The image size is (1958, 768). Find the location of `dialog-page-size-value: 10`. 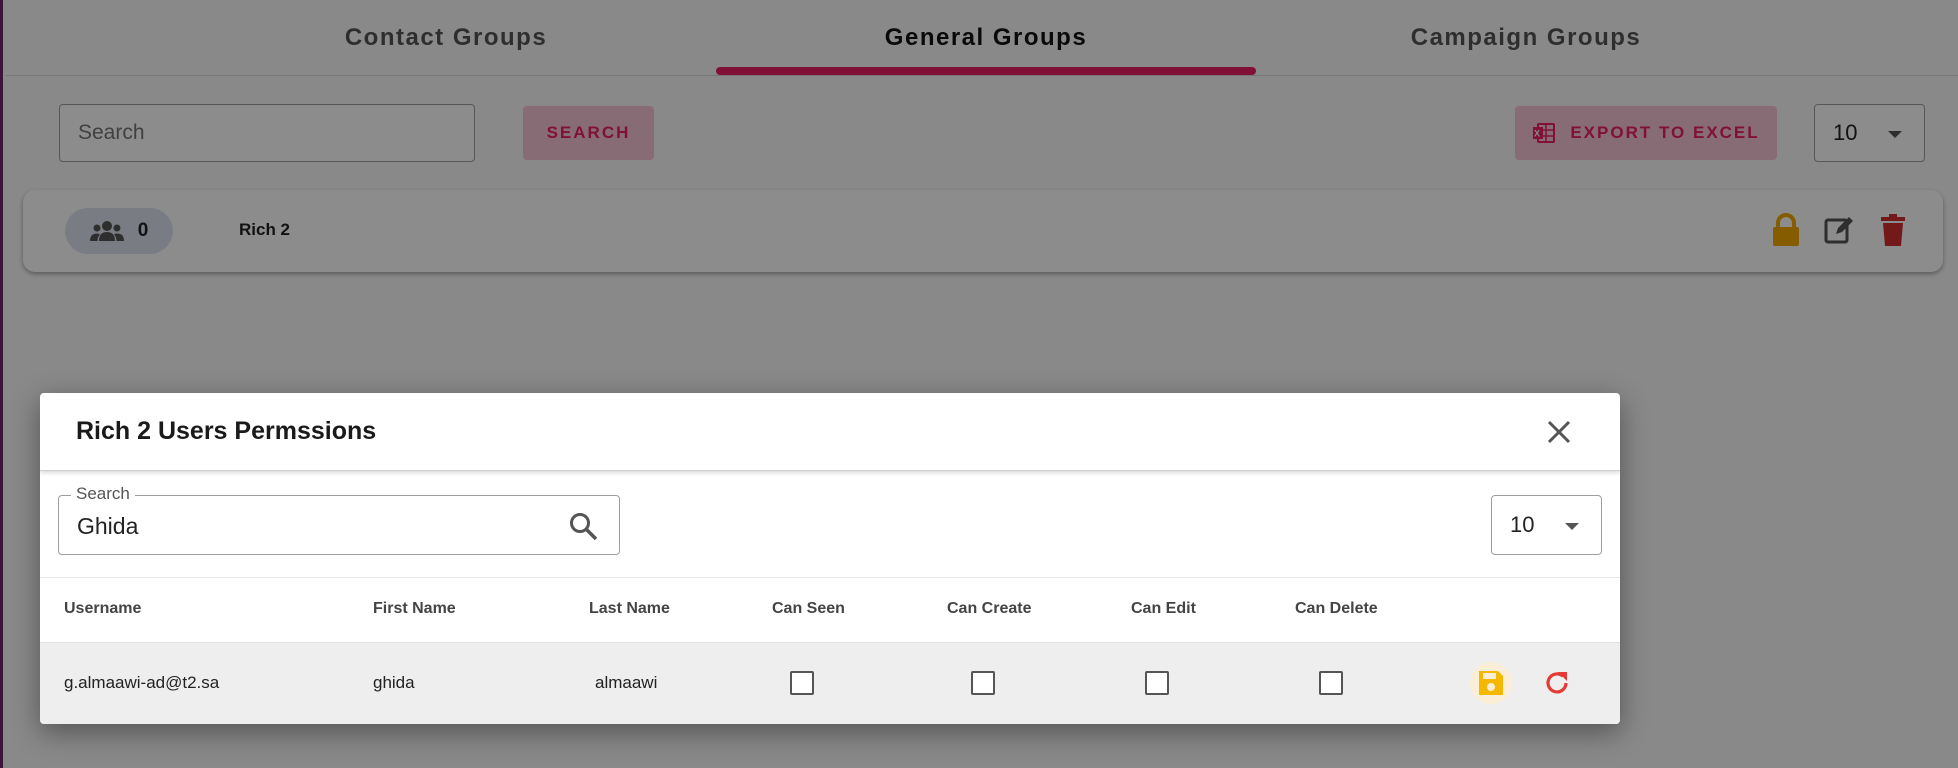

dialog-page-size-value: 10 is located at coordinates (1522, 524).